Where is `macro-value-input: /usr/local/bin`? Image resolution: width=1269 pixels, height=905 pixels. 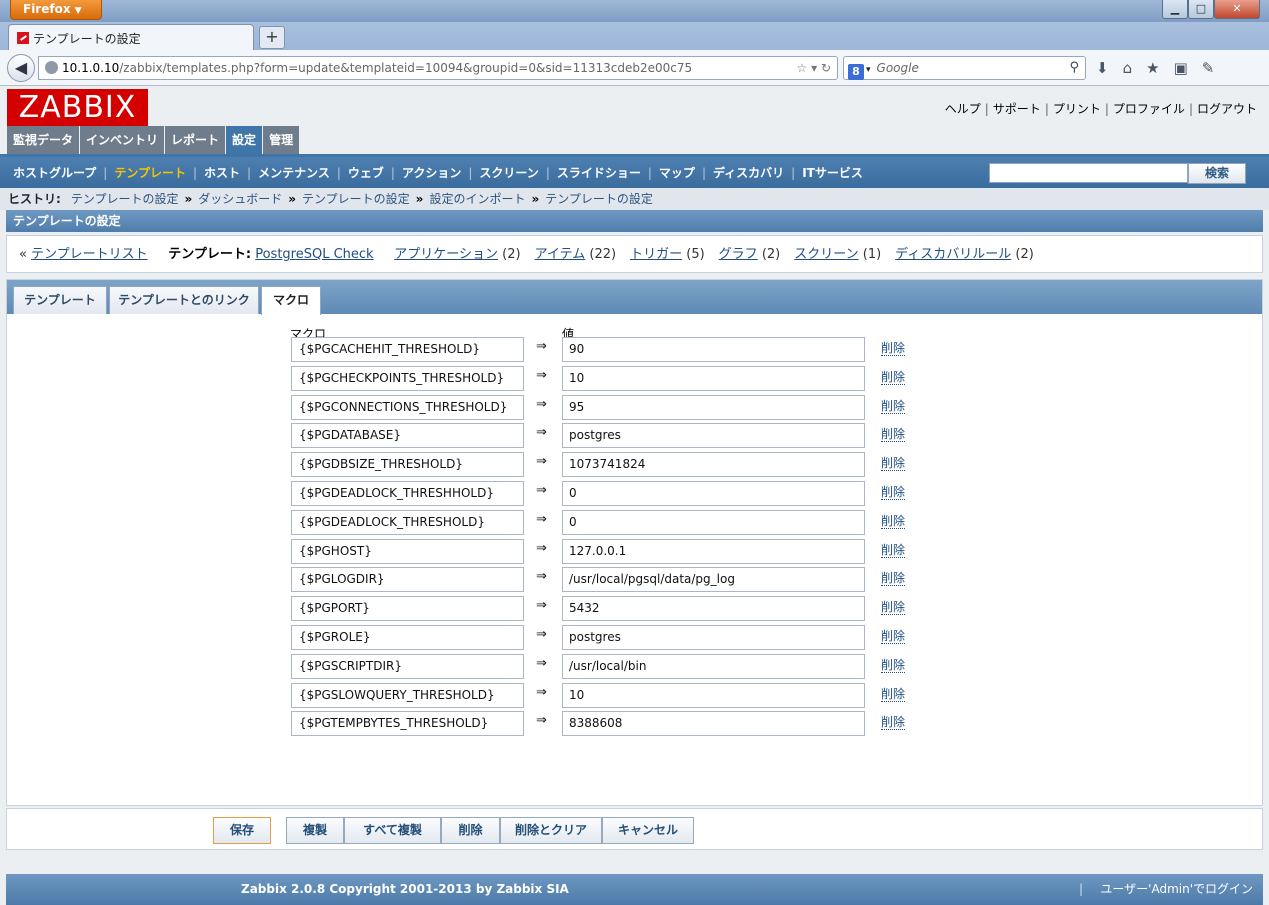 macro-value-input: /usr/local/bin is located at coordinates (713, 666).